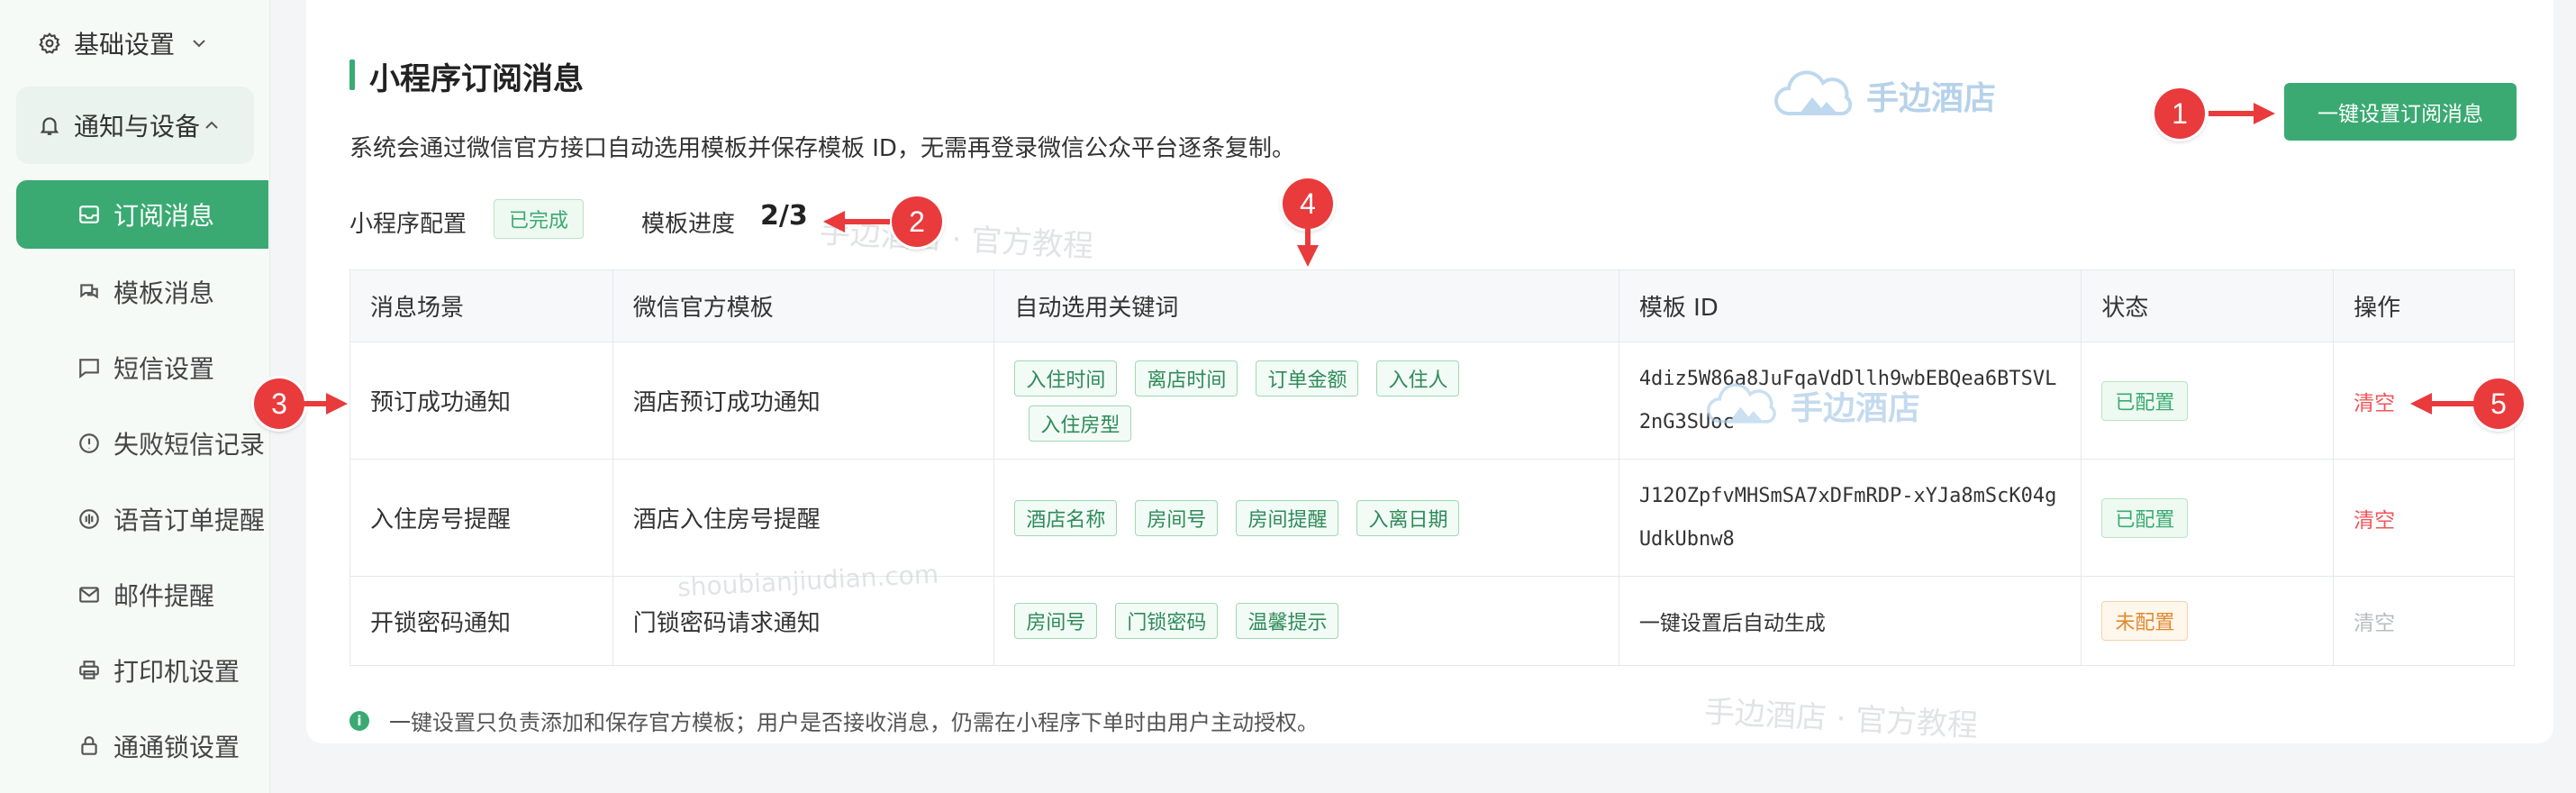 The image size is (2576, 793). I want to click on sidebar-group-basic-settings: 基础设置, so click(135, 43).